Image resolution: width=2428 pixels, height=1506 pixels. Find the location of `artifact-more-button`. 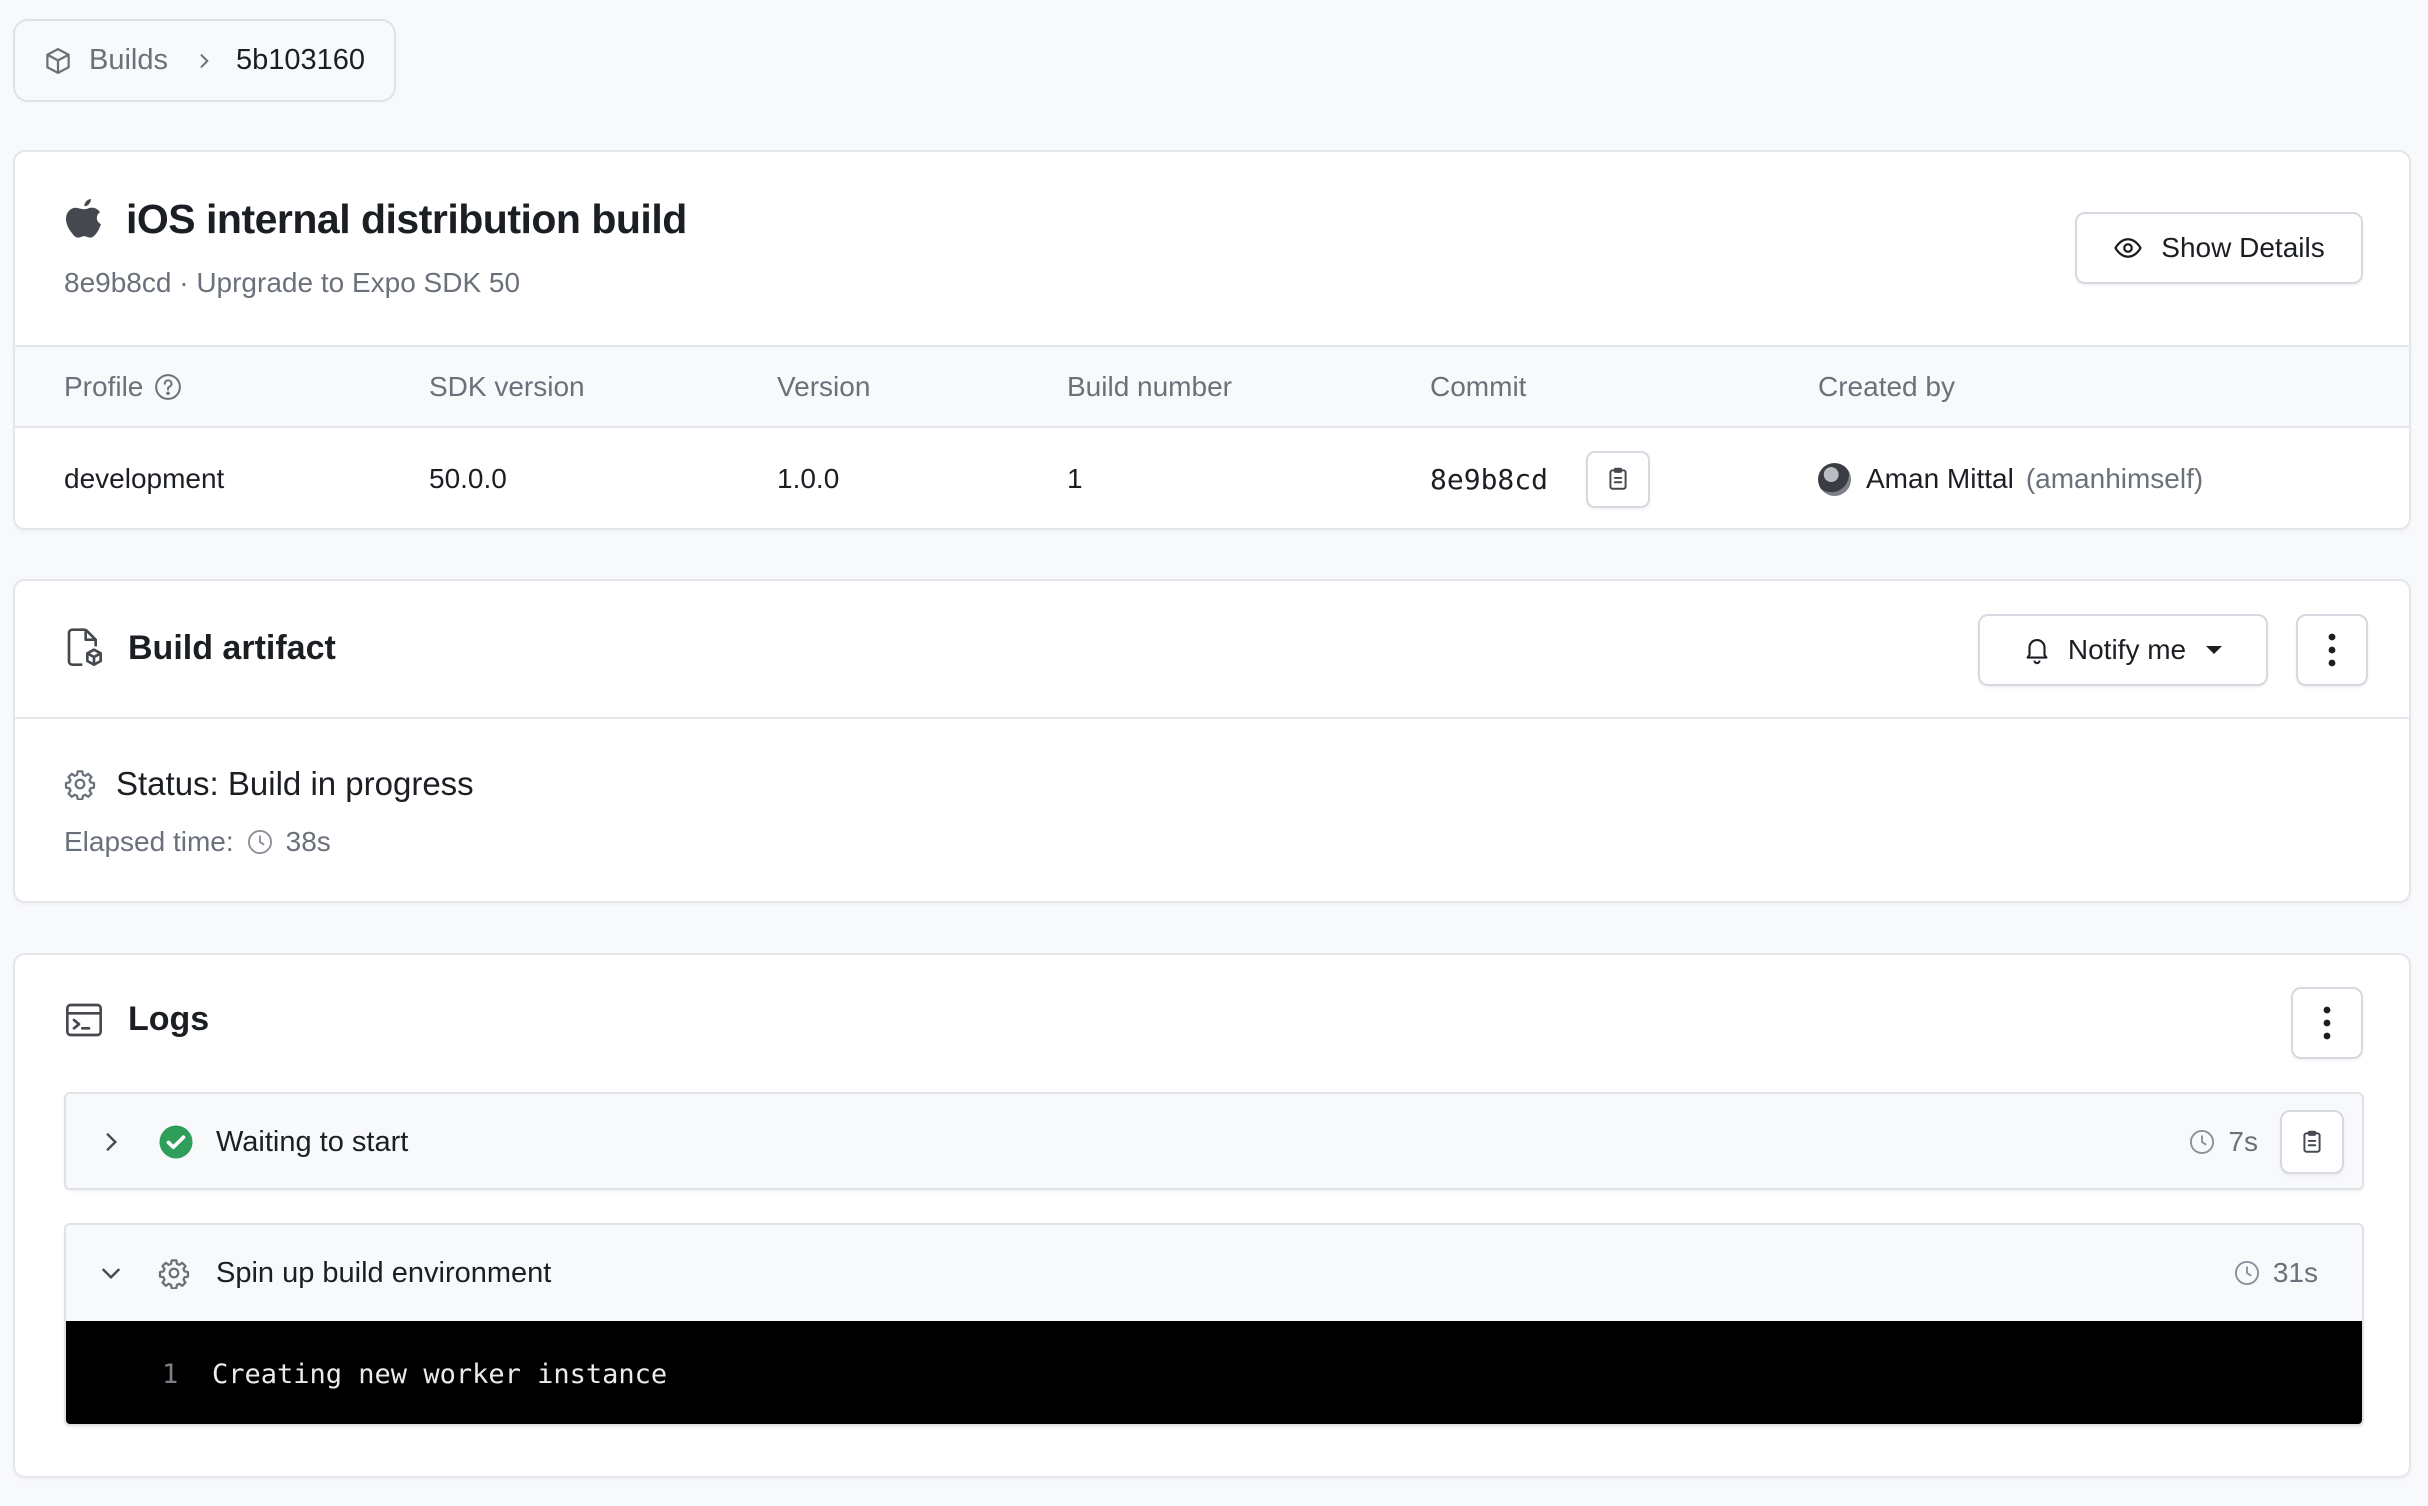

artifact-more-button is located at coordinates (2332, 650).